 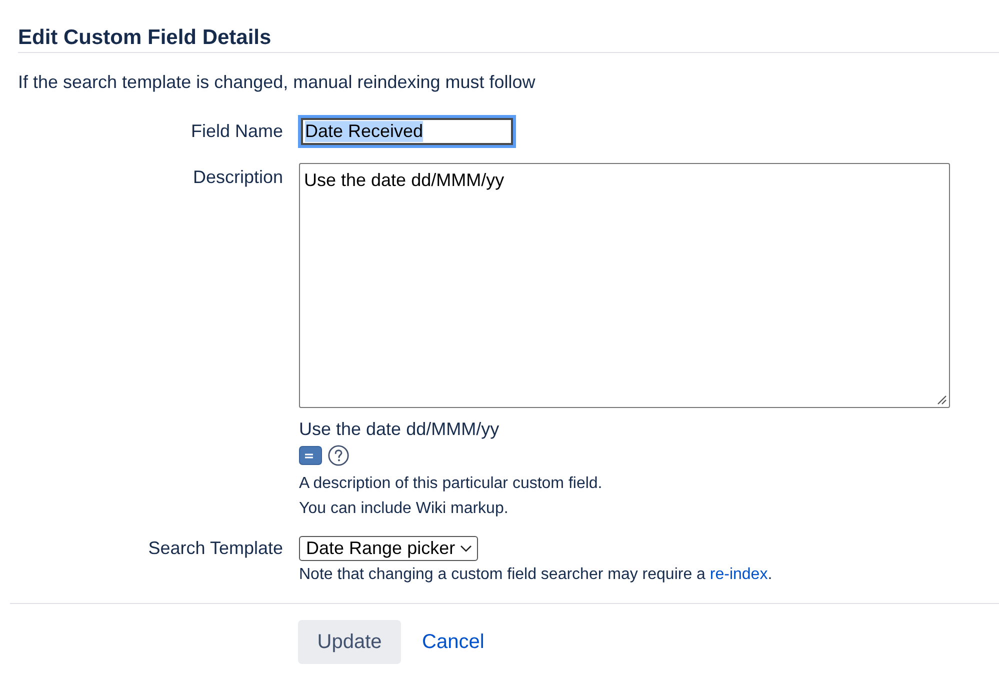 I want to click on description-preview: Use the date dd/MMM/yy, so click(x=399, y=429).